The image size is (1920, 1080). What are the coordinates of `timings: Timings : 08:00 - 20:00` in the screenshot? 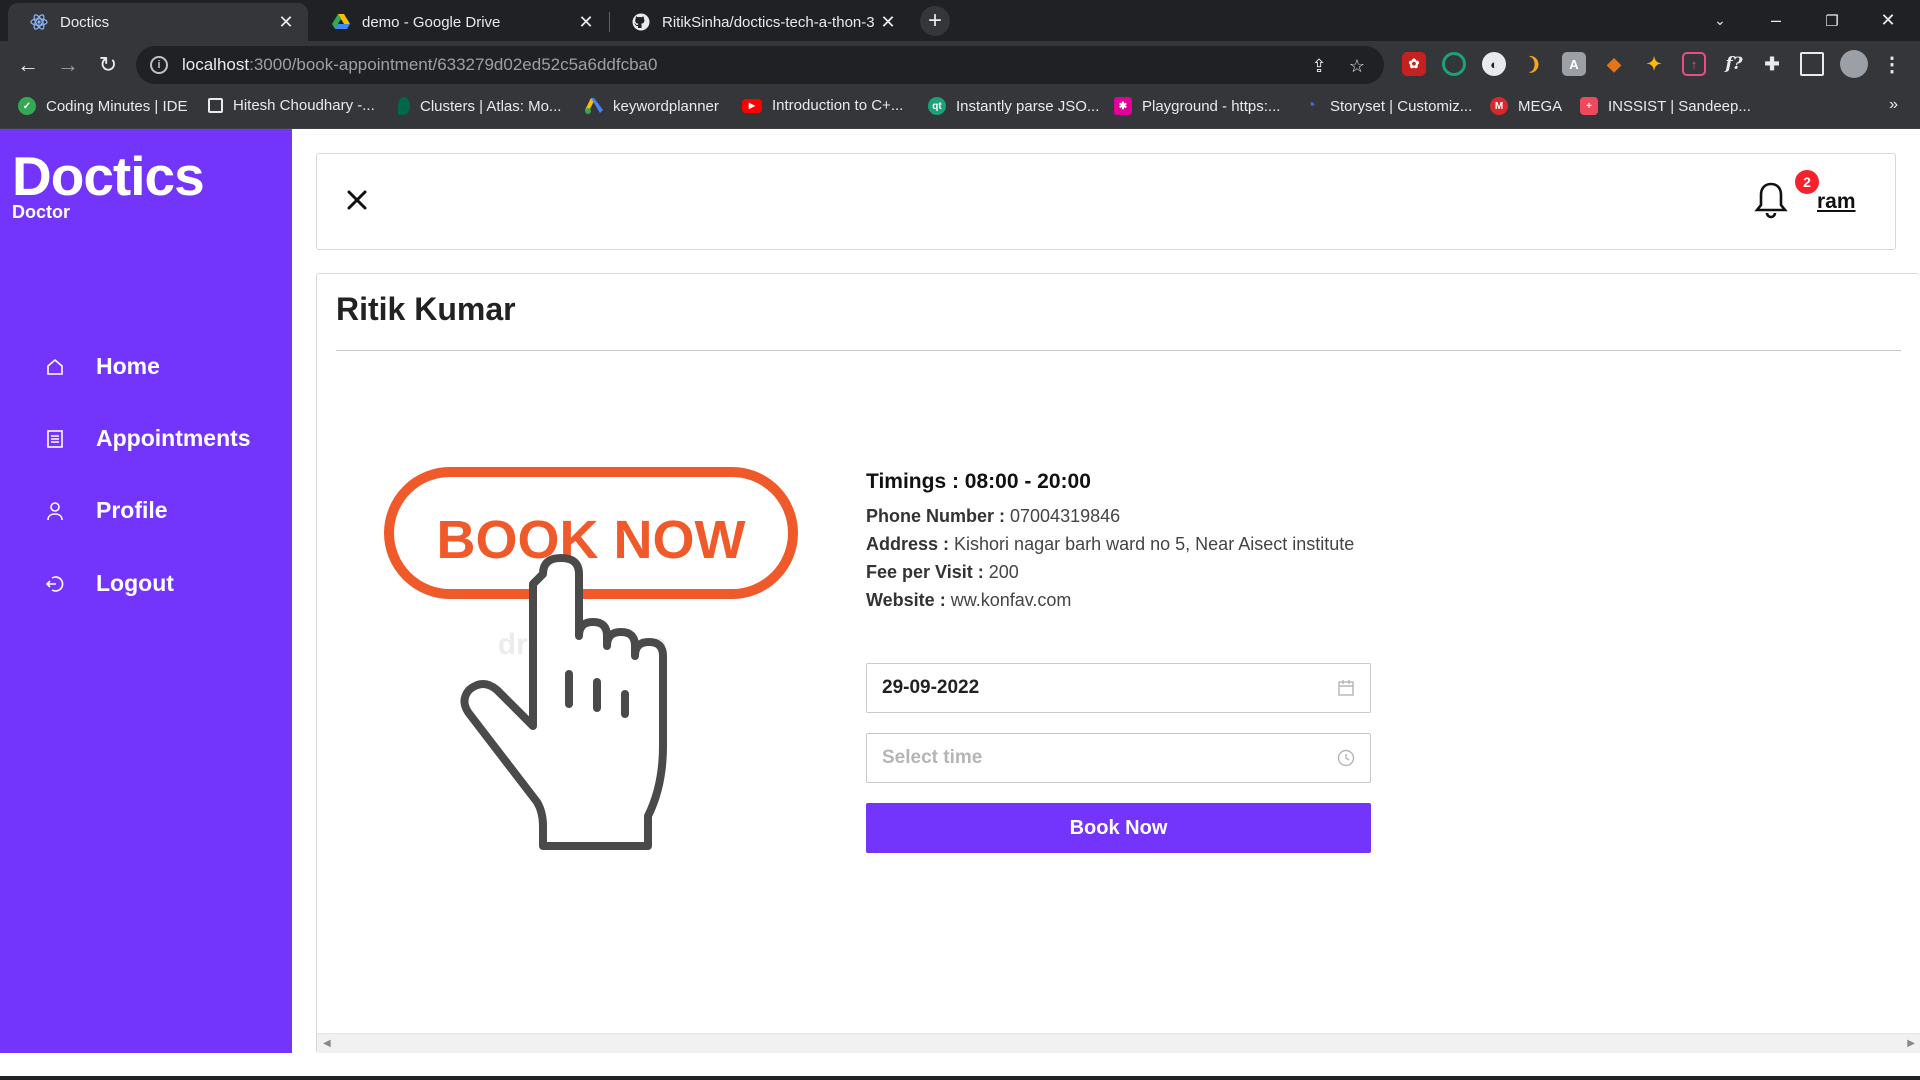 It's located at (1126, 482).